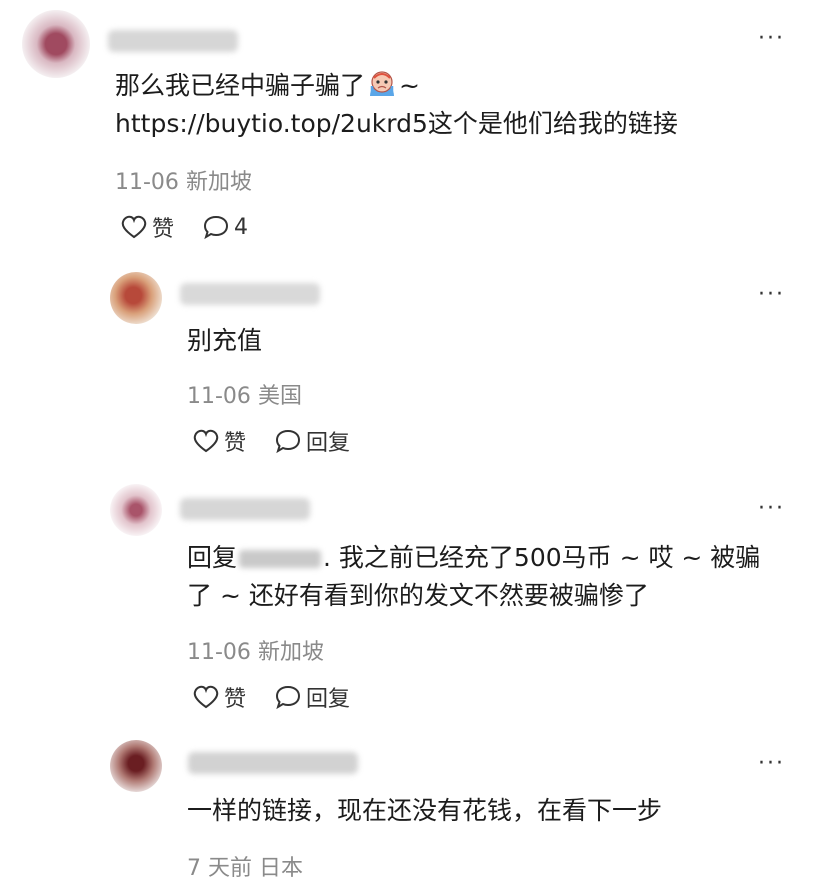 This screenshot has height=882, width=825. I want to click on mentioned-user-blurred, so click(280, 559).